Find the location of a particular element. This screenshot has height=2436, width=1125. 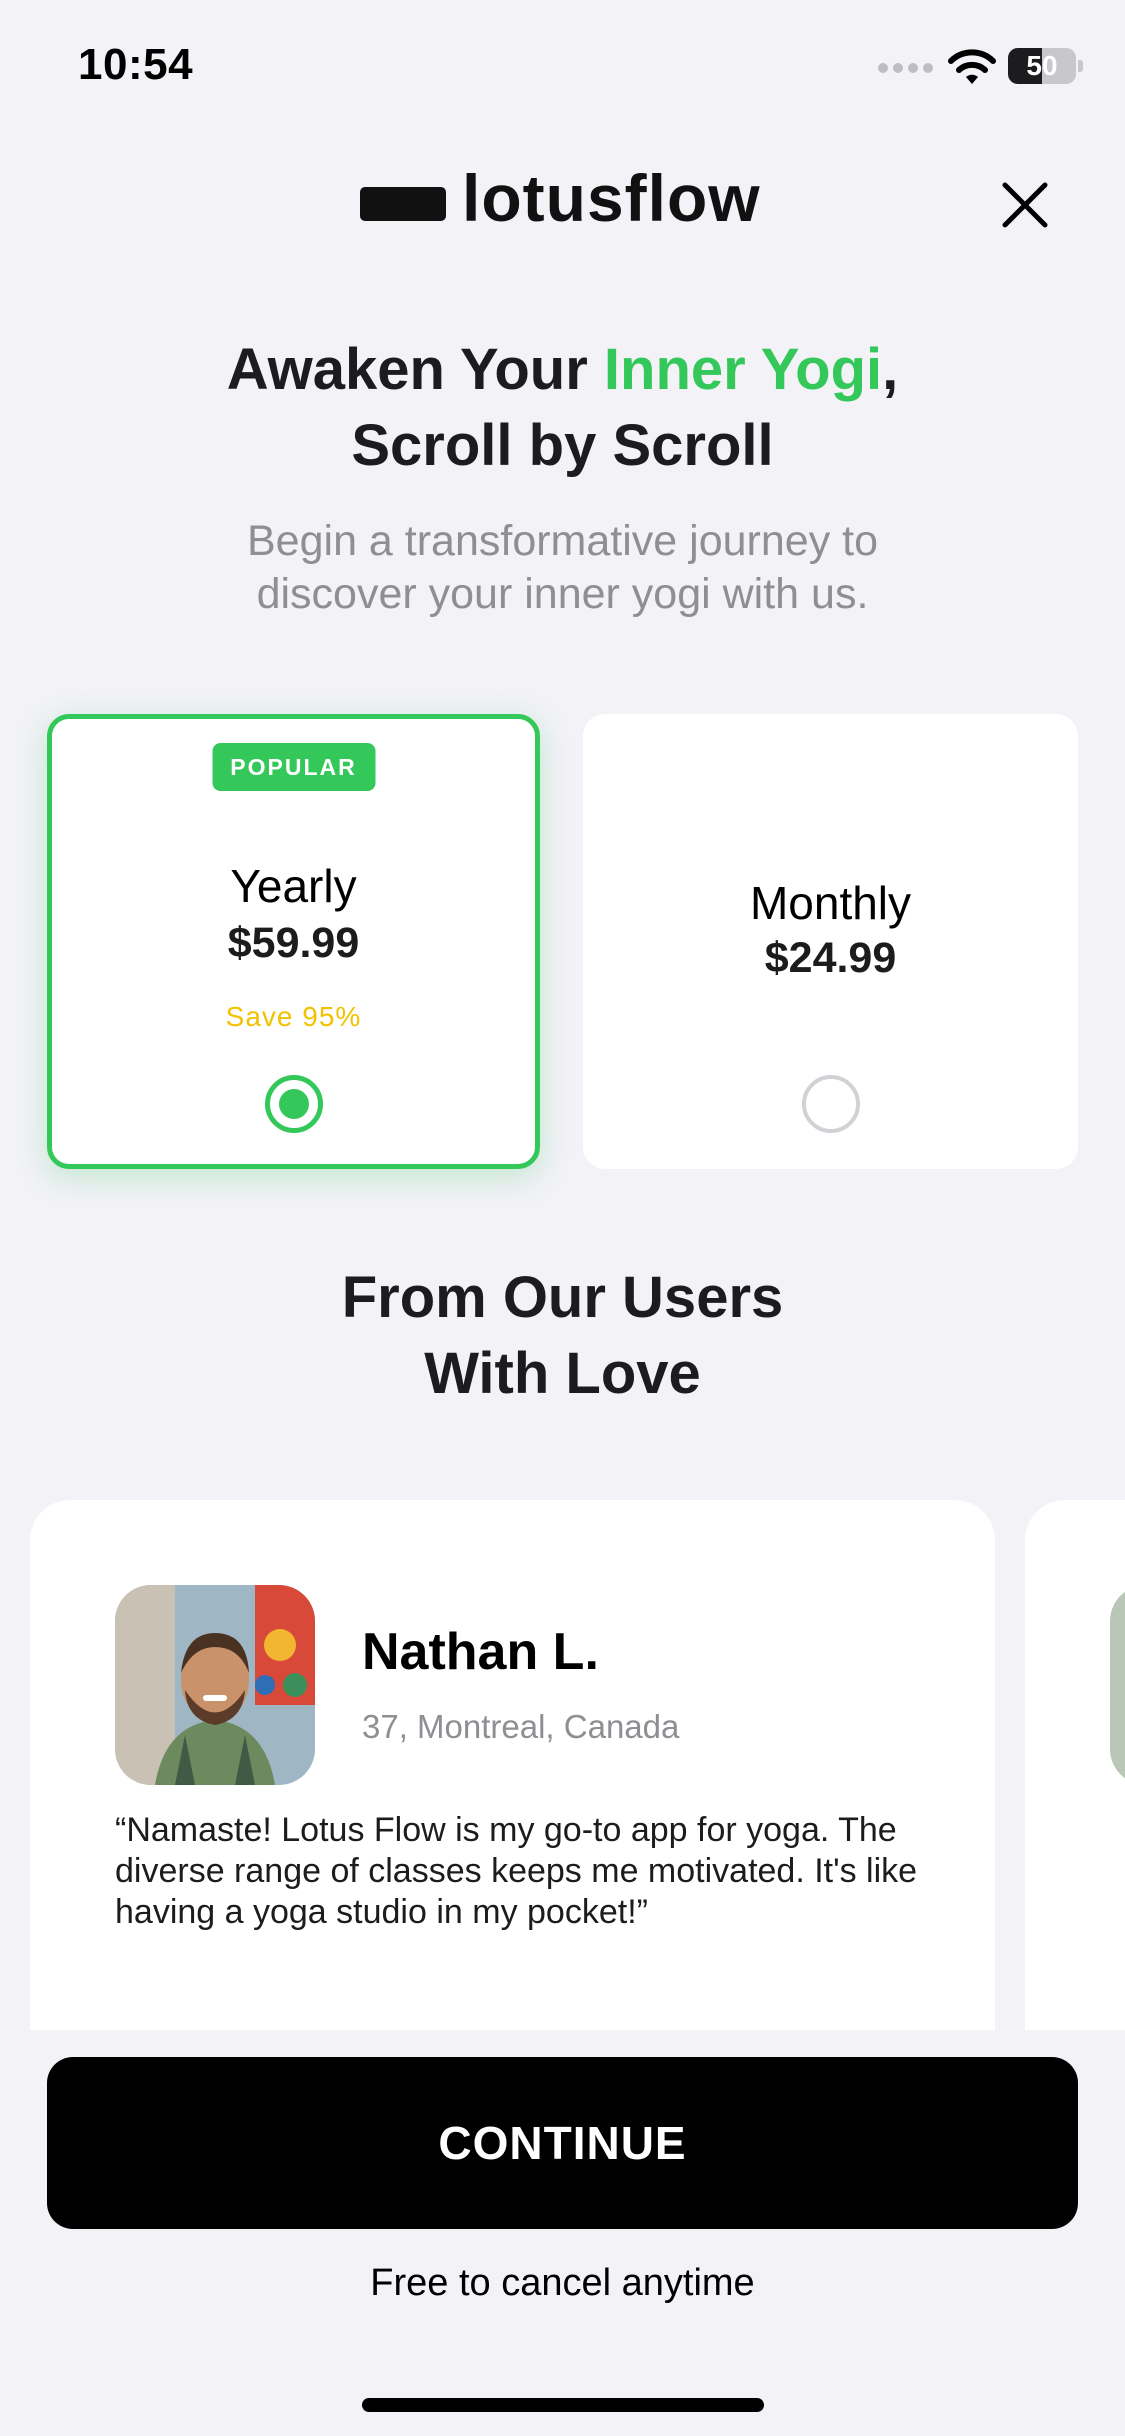

reviewer-name: Nathan L. is located at coordinates (480, 1652).